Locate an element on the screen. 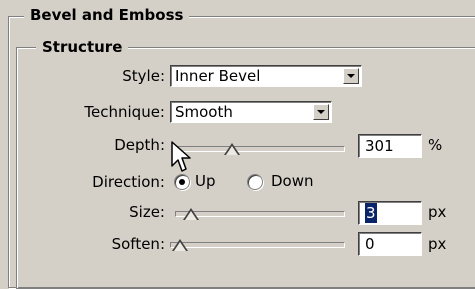 Image resolution: width=475 pixels, height=289 pixels. structure-title: Structure is located at coordinates (82, 47).